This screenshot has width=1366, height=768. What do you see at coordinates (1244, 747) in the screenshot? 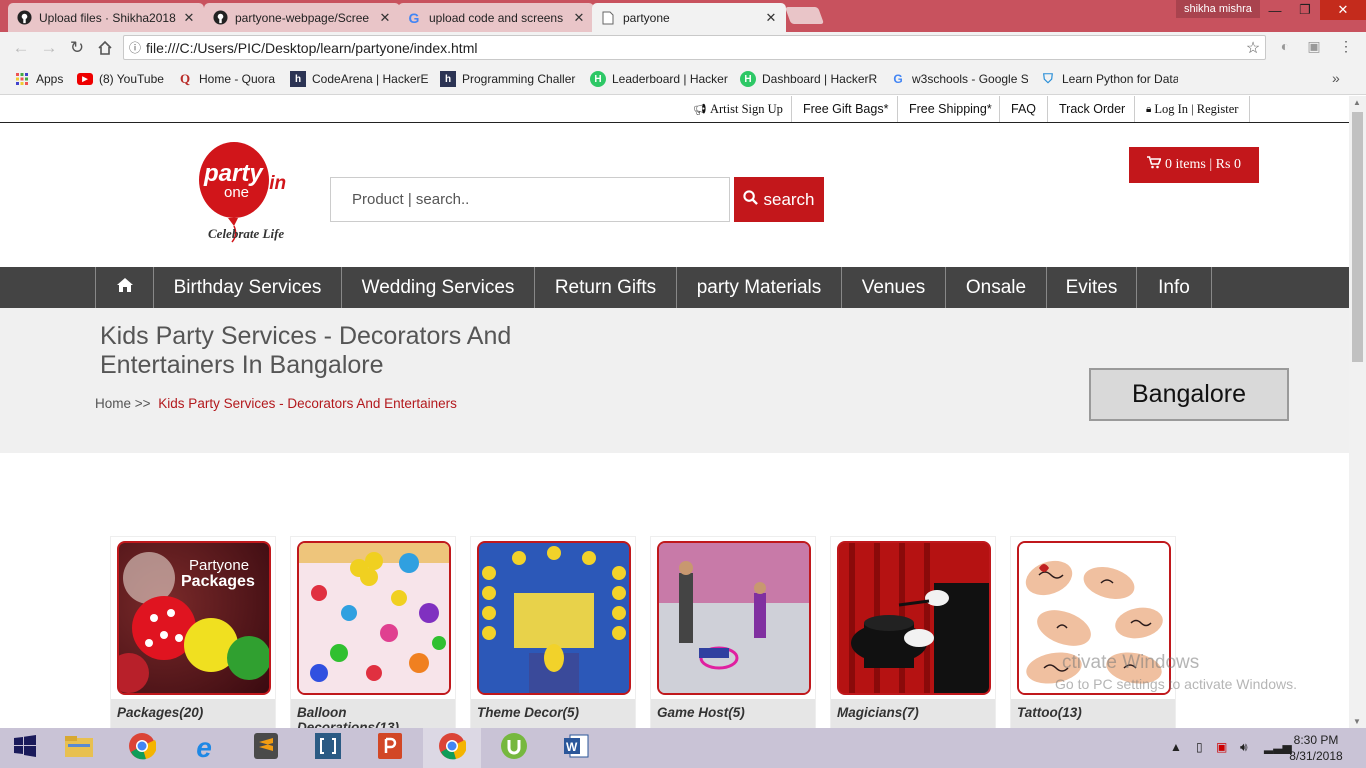
I see `volume-icon: 🔊︎` at bounding box center [1244, 747].